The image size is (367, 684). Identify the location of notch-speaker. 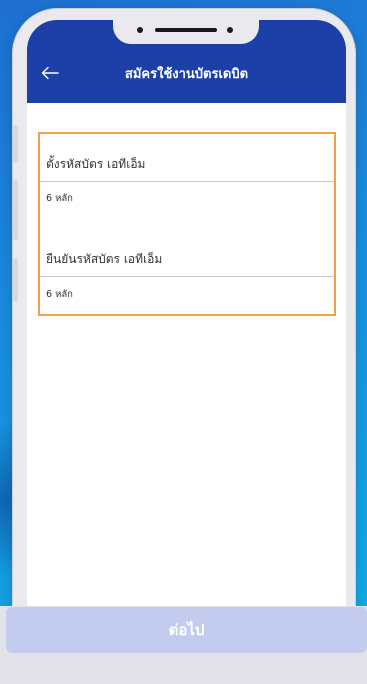
(186, 30).